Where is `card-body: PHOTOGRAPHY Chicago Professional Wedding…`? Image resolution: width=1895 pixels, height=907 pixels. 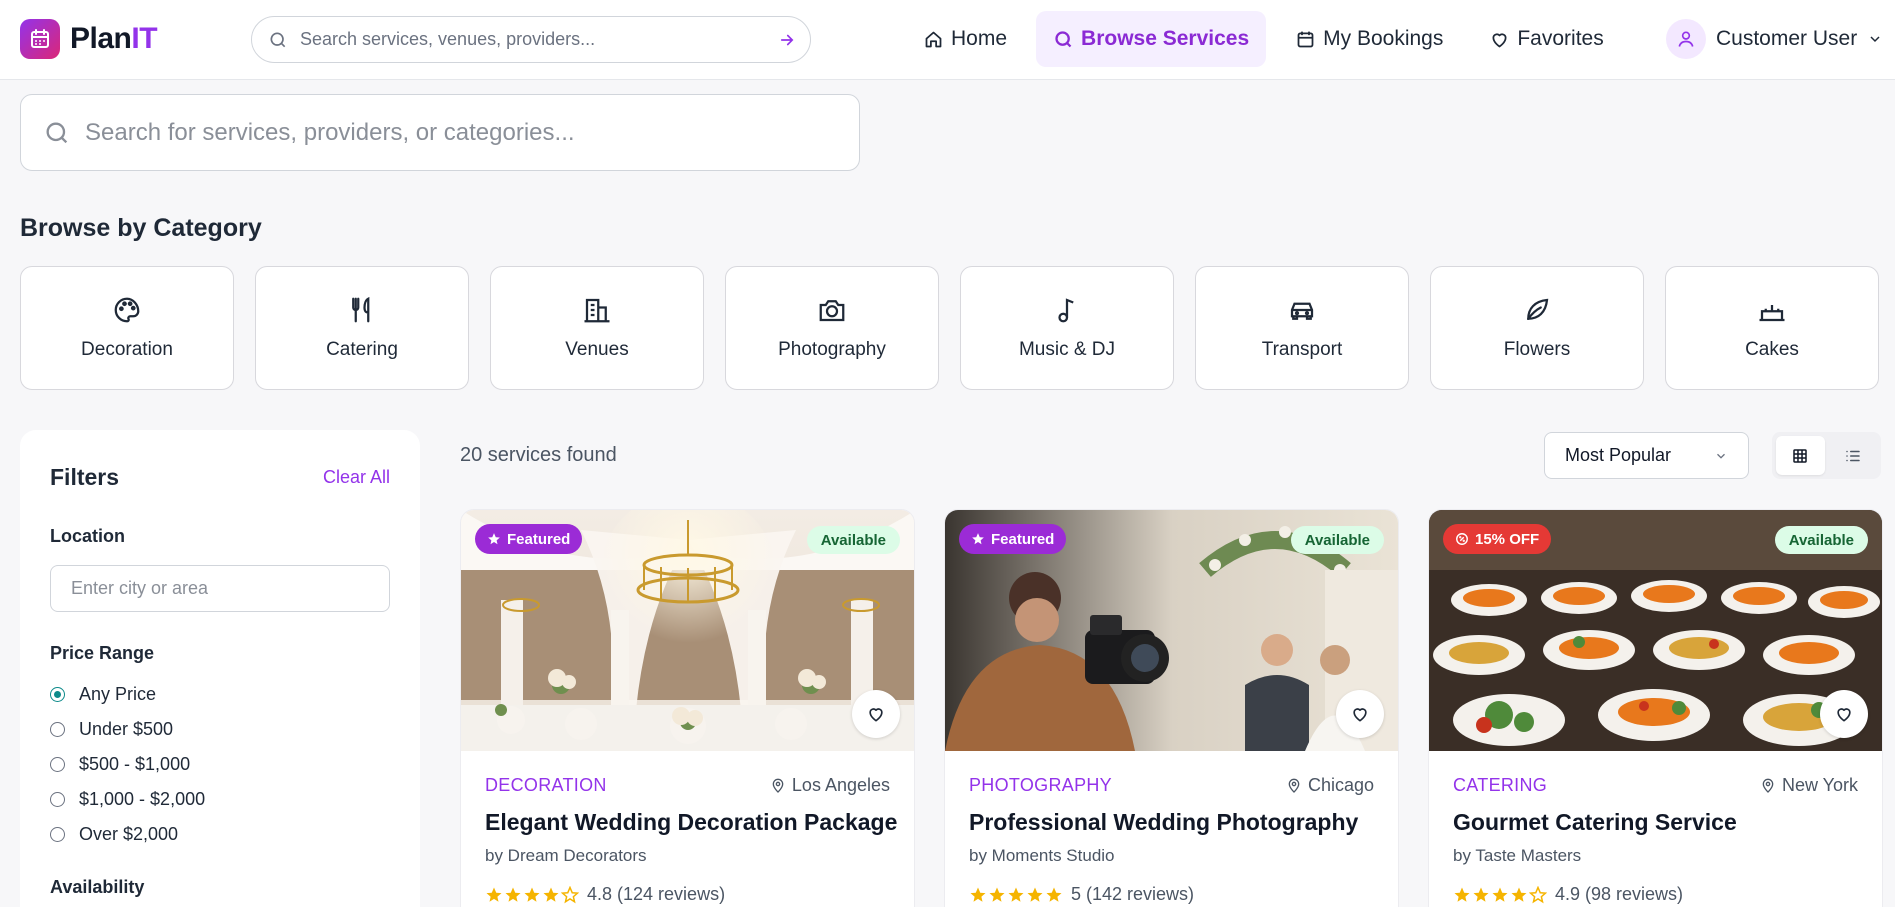
card-body: PHOTOGRAPHY Chicago Professional Wedding… is located at coordinates (1171, 840).